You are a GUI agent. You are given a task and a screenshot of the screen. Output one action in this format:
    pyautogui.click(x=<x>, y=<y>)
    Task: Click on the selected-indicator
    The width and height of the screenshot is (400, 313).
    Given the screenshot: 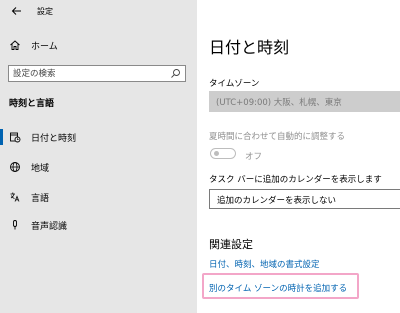 What is the action you would take?
    pyautogui.click(x=1, y=137)
    